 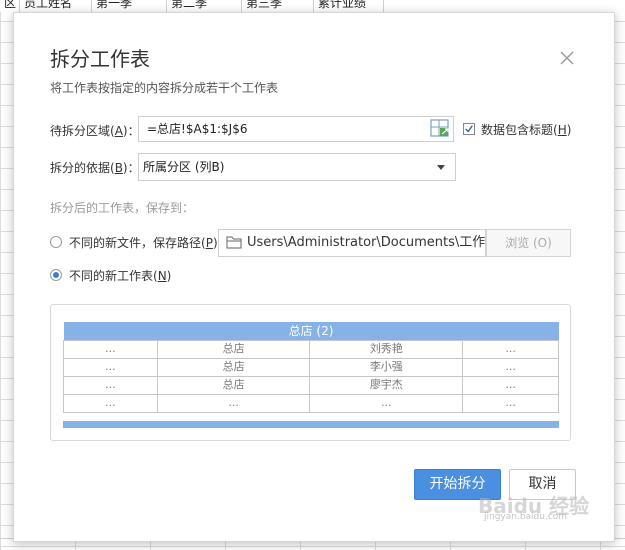 What do you see at coordinates (56, 6) in the screenshot?
I see `sheet-header-cell: 员工姓名` at bounding box center [56, 6].